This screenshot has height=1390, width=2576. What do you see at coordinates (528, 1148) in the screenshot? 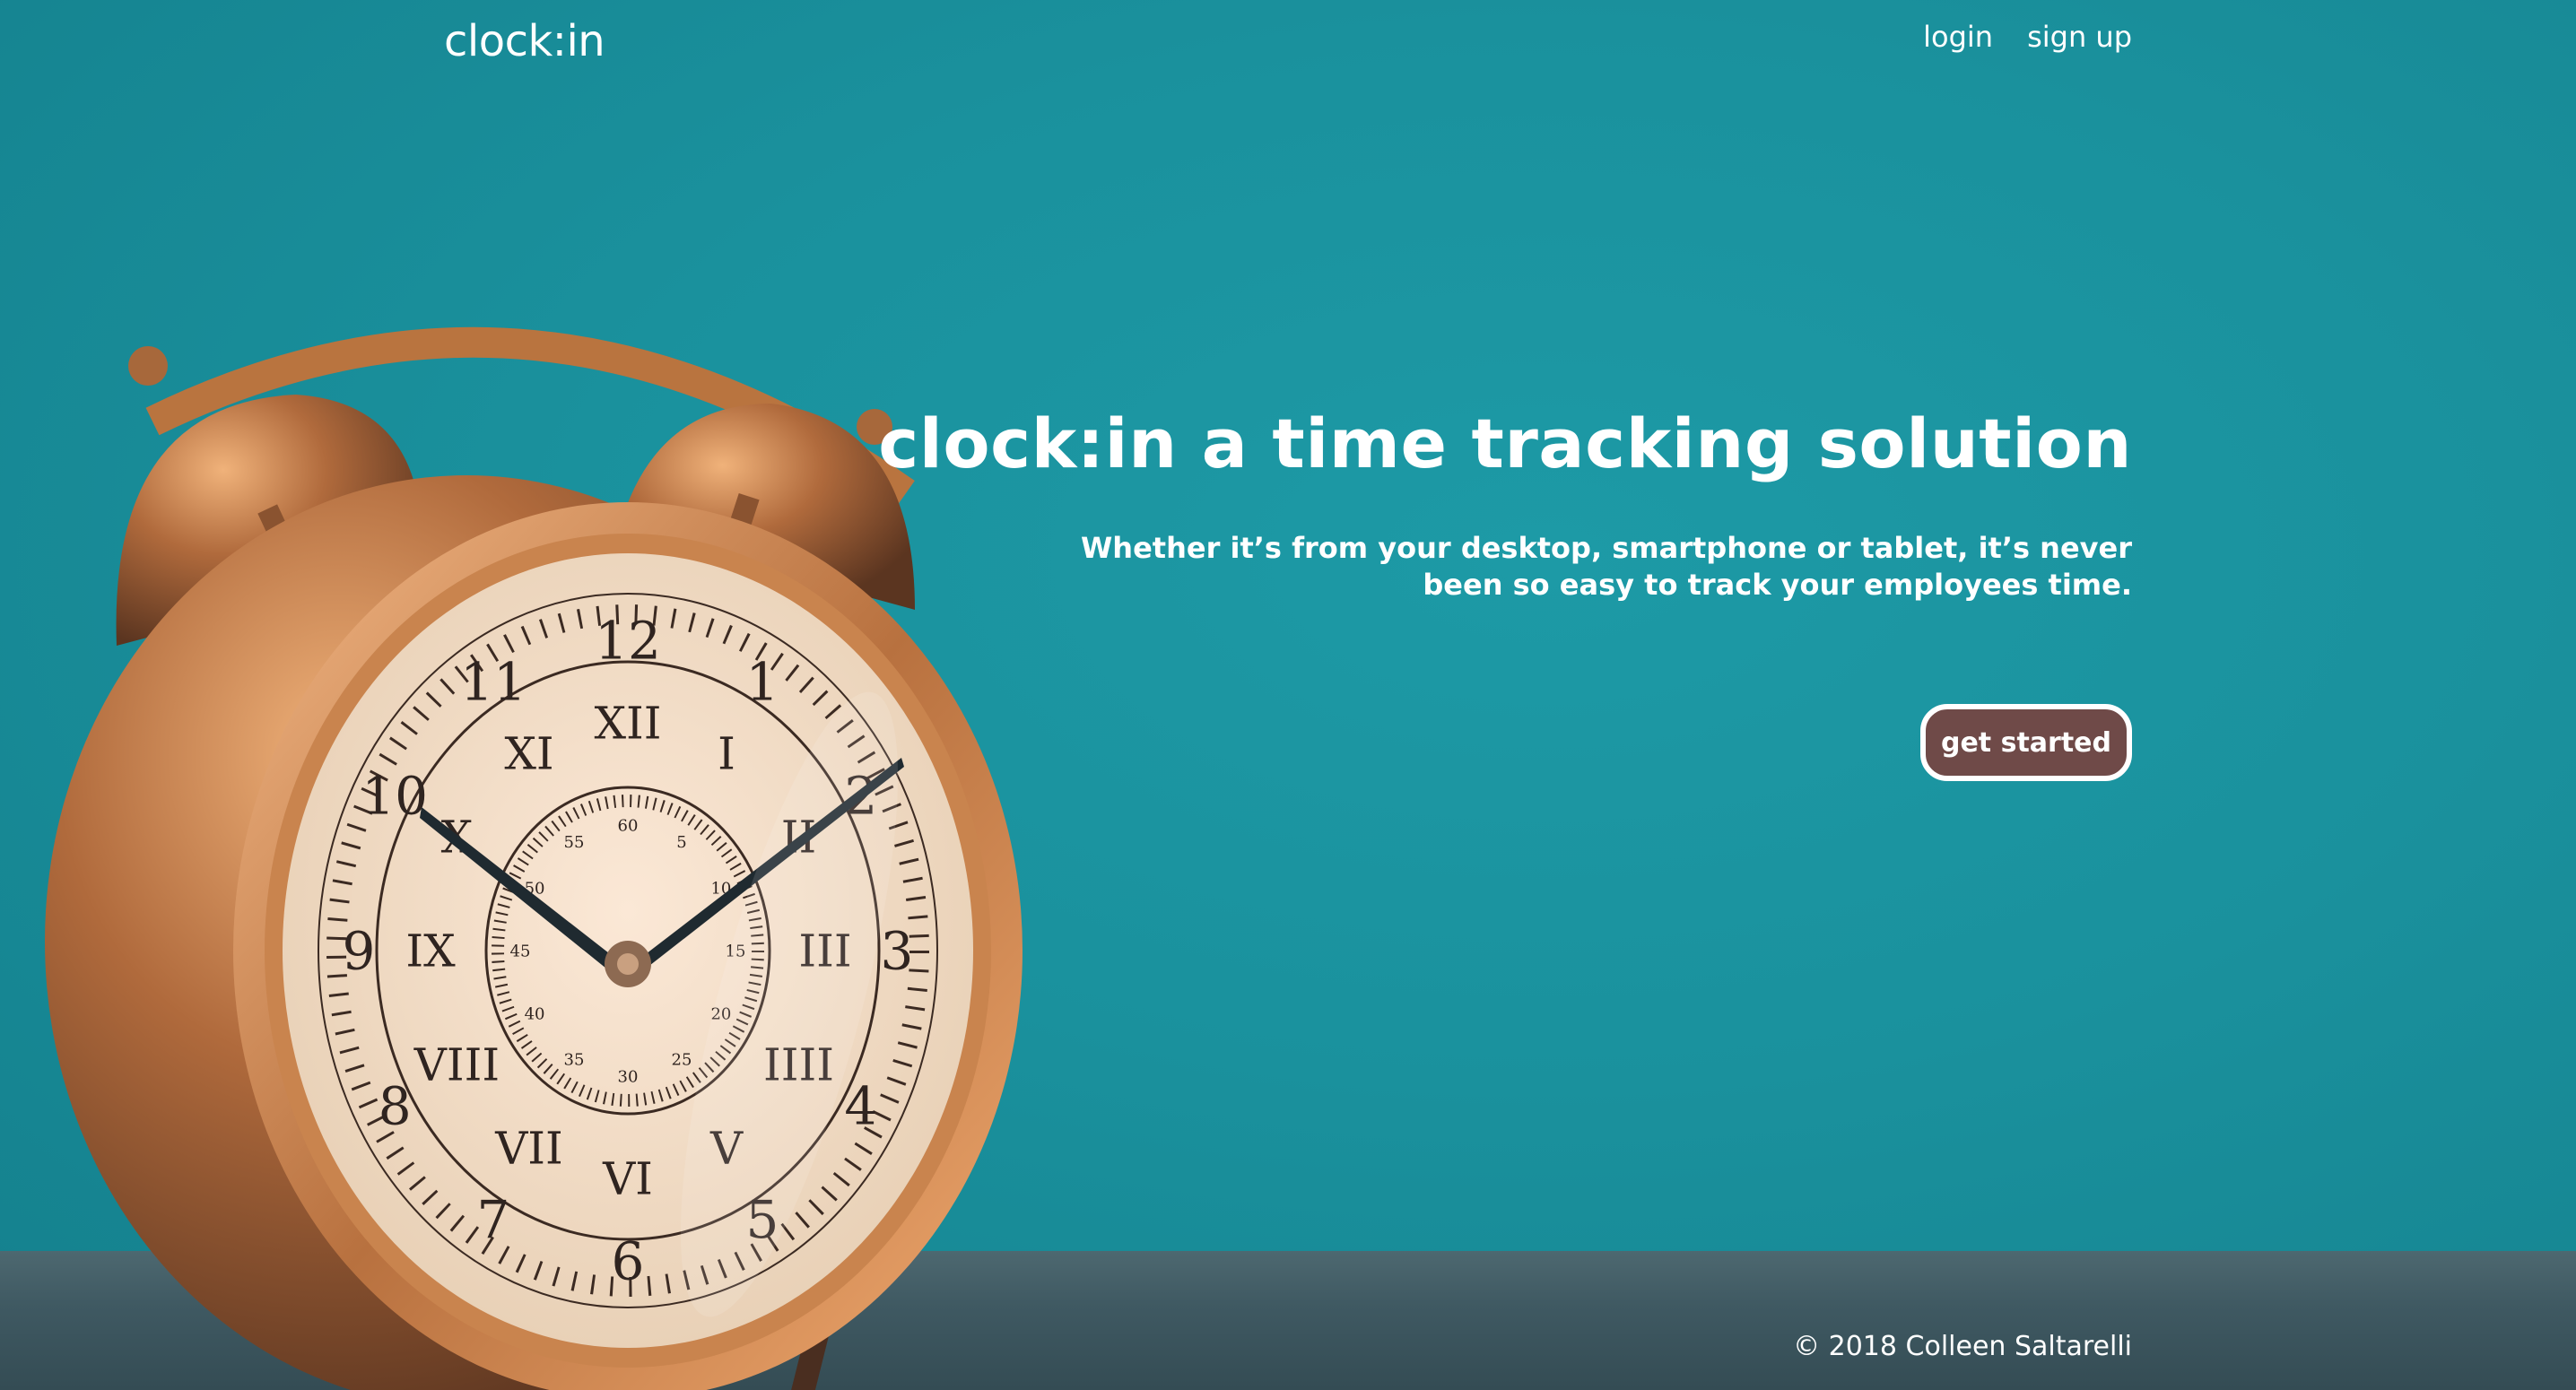
I see `clock-roman-numeral: VII` at bounding box center [528, 1148].